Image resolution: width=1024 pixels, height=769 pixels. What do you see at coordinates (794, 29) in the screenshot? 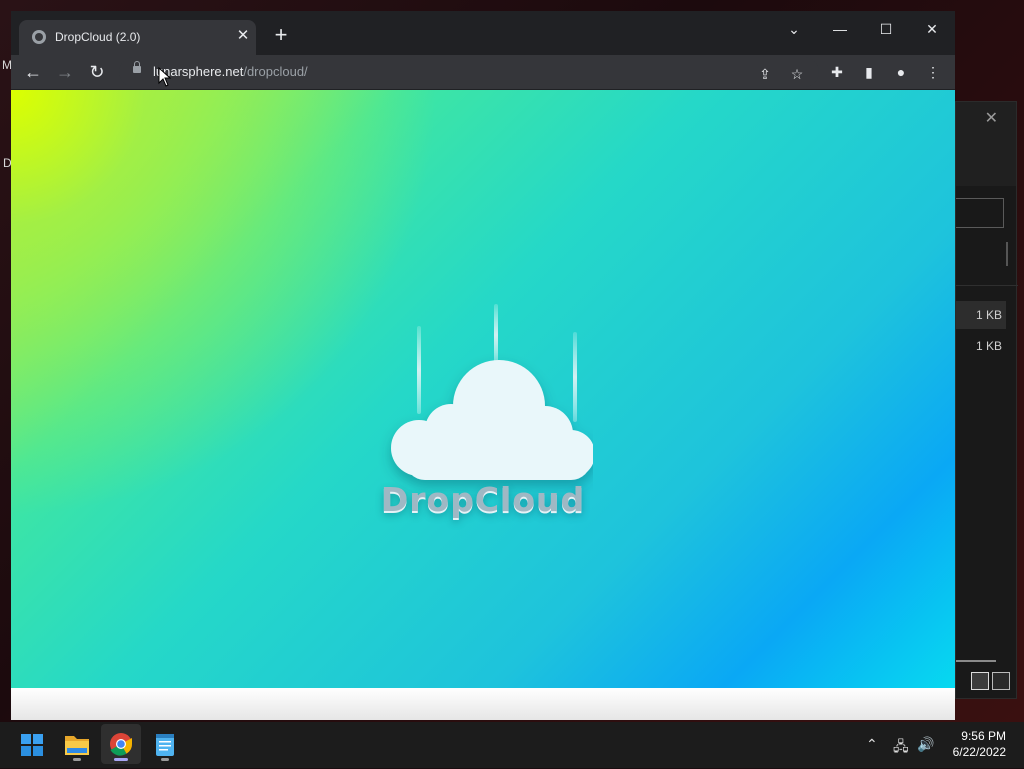
I see `tab-search-button: ⌄` at bounding box center [794, 29].